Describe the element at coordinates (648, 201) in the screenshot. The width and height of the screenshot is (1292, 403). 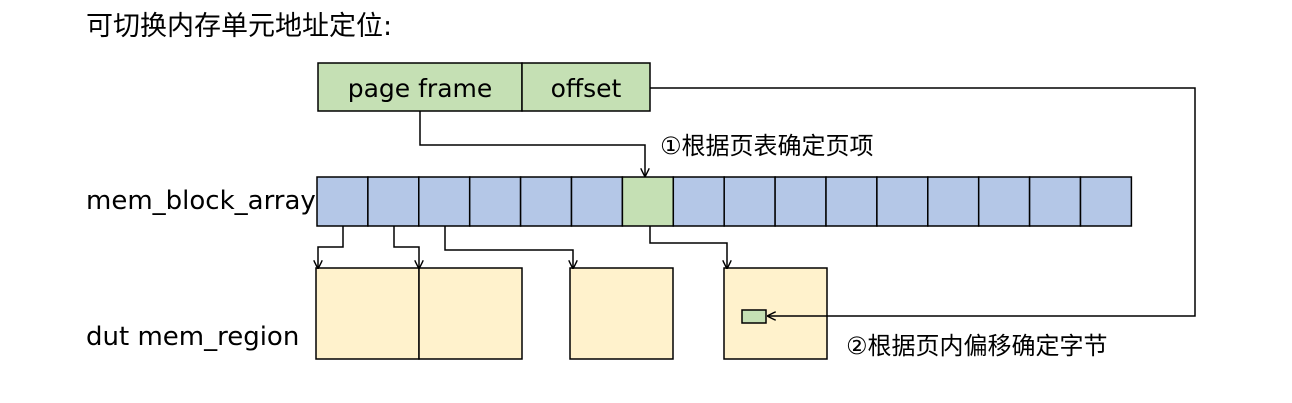
I see `mem-block-cell-selected` at that location.